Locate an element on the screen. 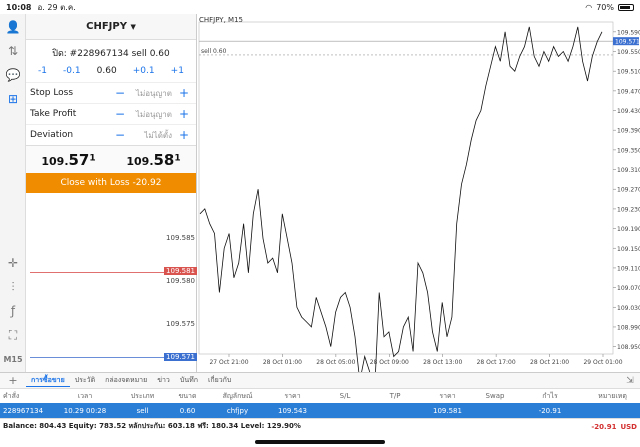 The image size is (640, 447). y-tick-label: 109.470 is located at coordinates (628, 91).